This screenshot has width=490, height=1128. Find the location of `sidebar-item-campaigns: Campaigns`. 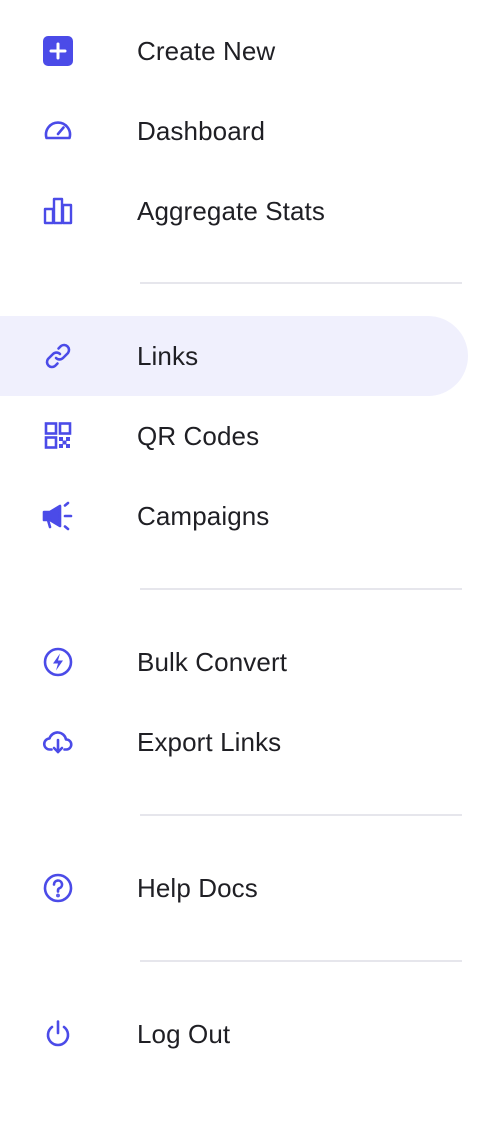

sidebar-item-campaigns: Campaigns is located at coordinates (234, 516).